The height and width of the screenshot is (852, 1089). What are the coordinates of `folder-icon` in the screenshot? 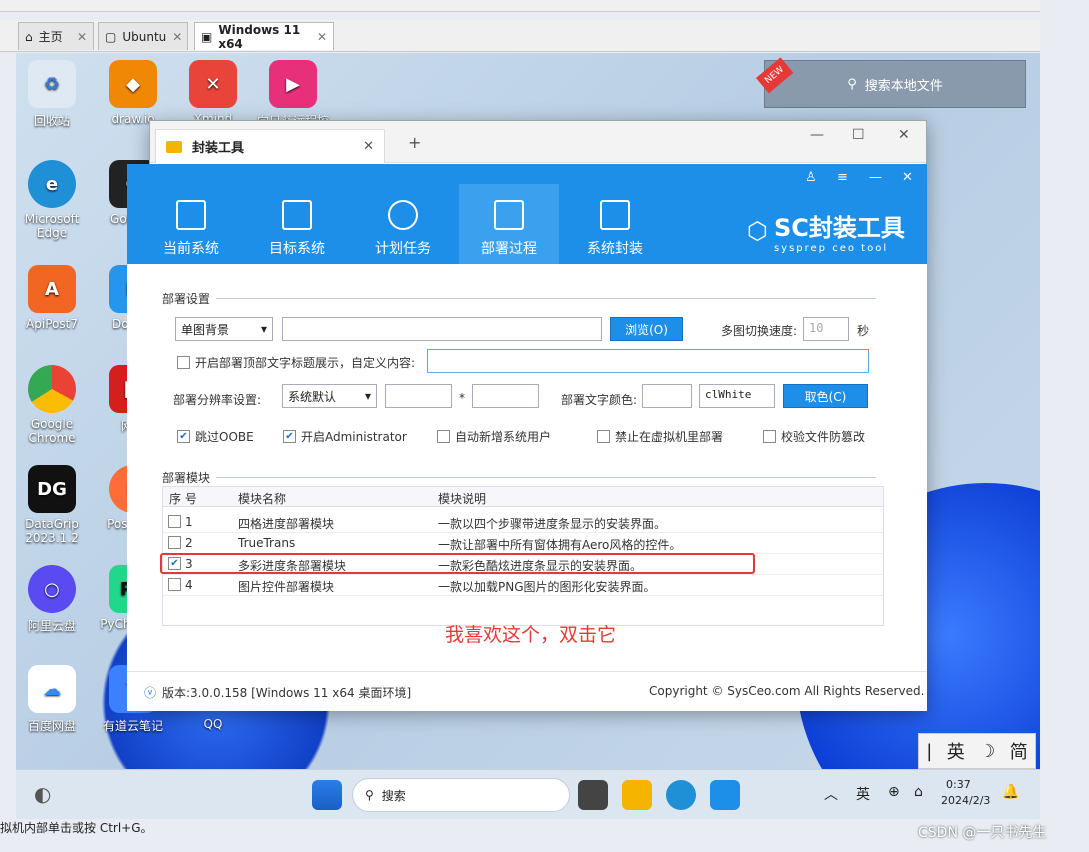 It's located at (174, 146).